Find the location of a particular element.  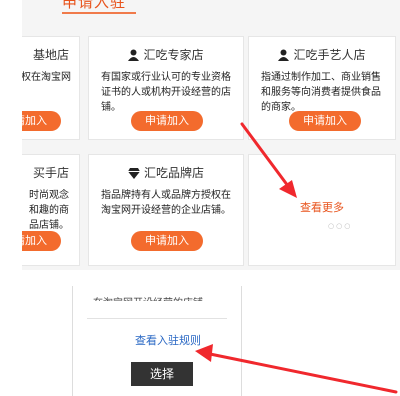

buyer-store-card: 买手店 时尚观念和趣的商品店铺。 申请加入 is located at coordinates (51, 210).